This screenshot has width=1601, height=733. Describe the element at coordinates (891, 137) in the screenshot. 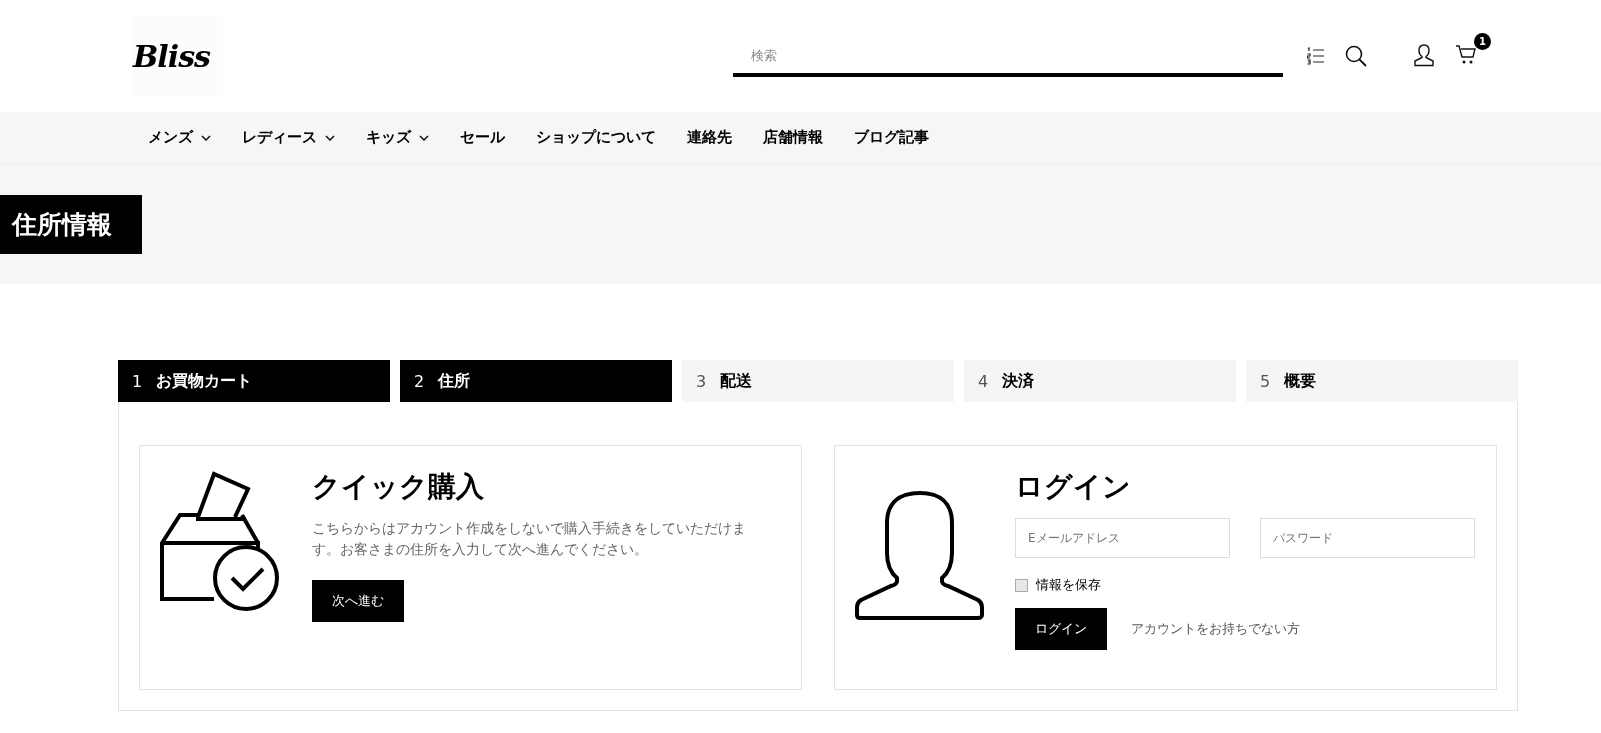

I see `nav-link: ブログ記事` at that location.